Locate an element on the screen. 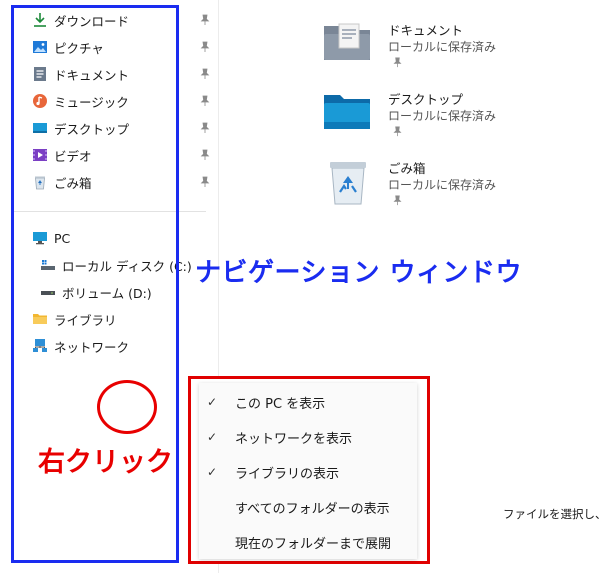 The height and width of the screenshot is (573, 600). file-item-documents: ドキュメント ローカルに保存済み is located at coordinates (452, 50).